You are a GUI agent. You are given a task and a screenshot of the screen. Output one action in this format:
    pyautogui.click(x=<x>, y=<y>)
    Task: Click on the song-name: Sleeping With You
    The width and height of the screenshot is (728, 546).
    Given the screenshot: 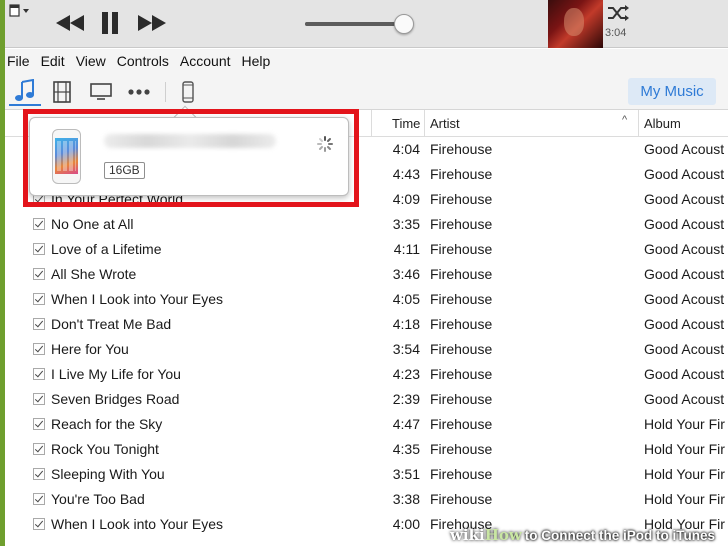 What is the action you would take?
    pyautogui.click(x=108, y=474)
    